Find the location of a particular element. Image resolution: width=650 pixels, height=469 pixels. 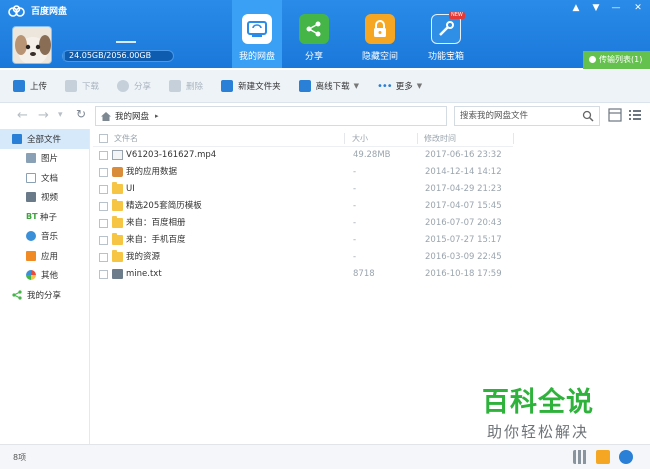

forward-icon: → is located at coordinates (43, 115).